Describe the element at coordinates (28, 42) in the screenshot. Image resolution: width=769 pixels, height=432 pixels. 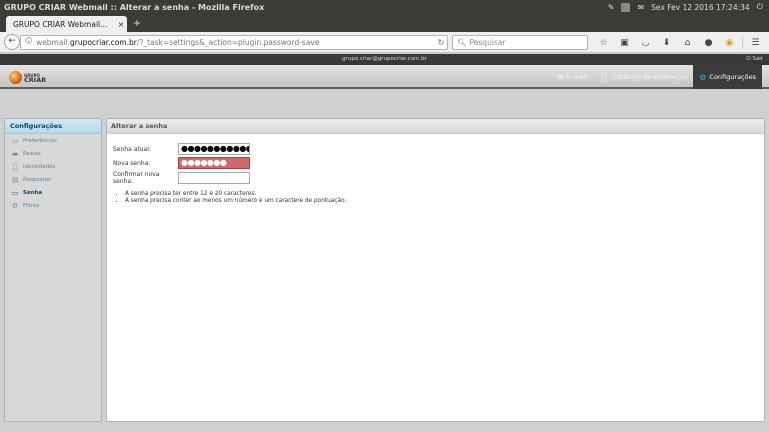
I see `site-info-icon: 🛈` at that location.